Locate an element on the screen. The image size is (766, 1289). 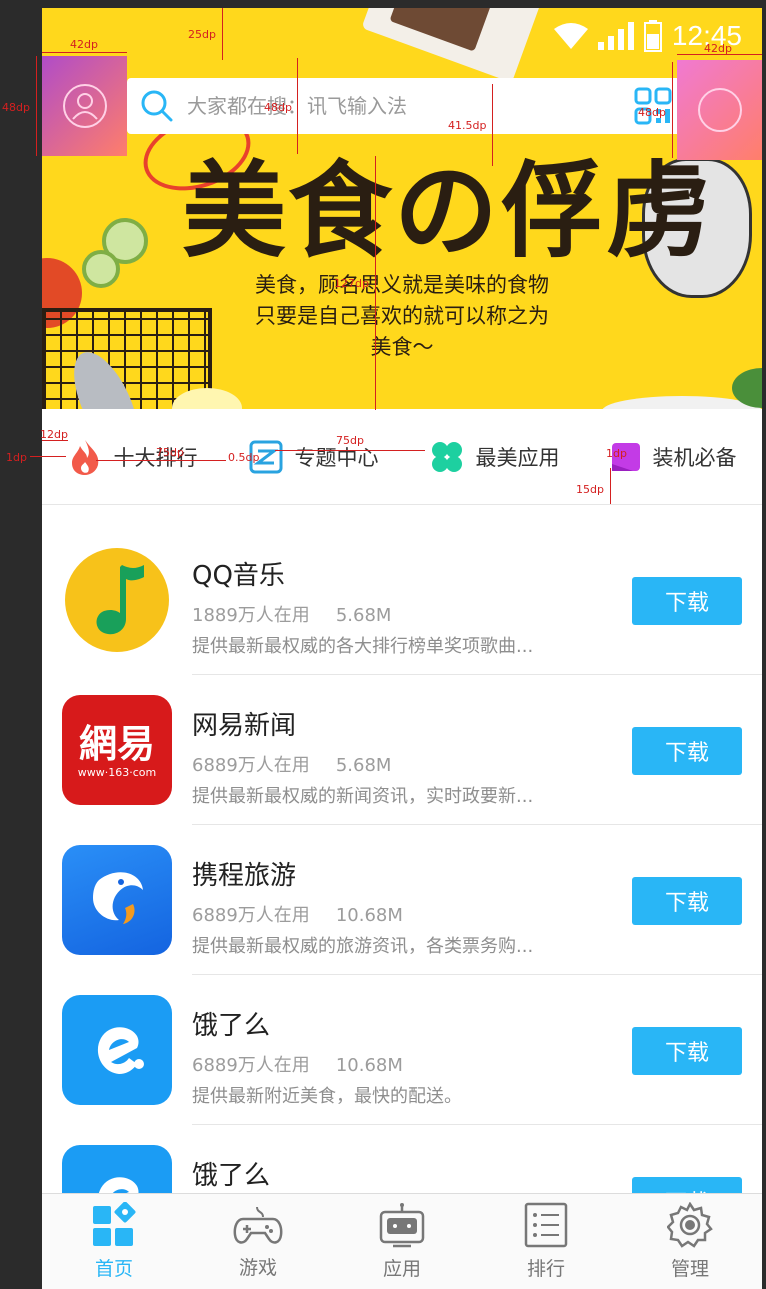
app-meta: 6889万人在用 5.68M is located at coordinates (304, 764).